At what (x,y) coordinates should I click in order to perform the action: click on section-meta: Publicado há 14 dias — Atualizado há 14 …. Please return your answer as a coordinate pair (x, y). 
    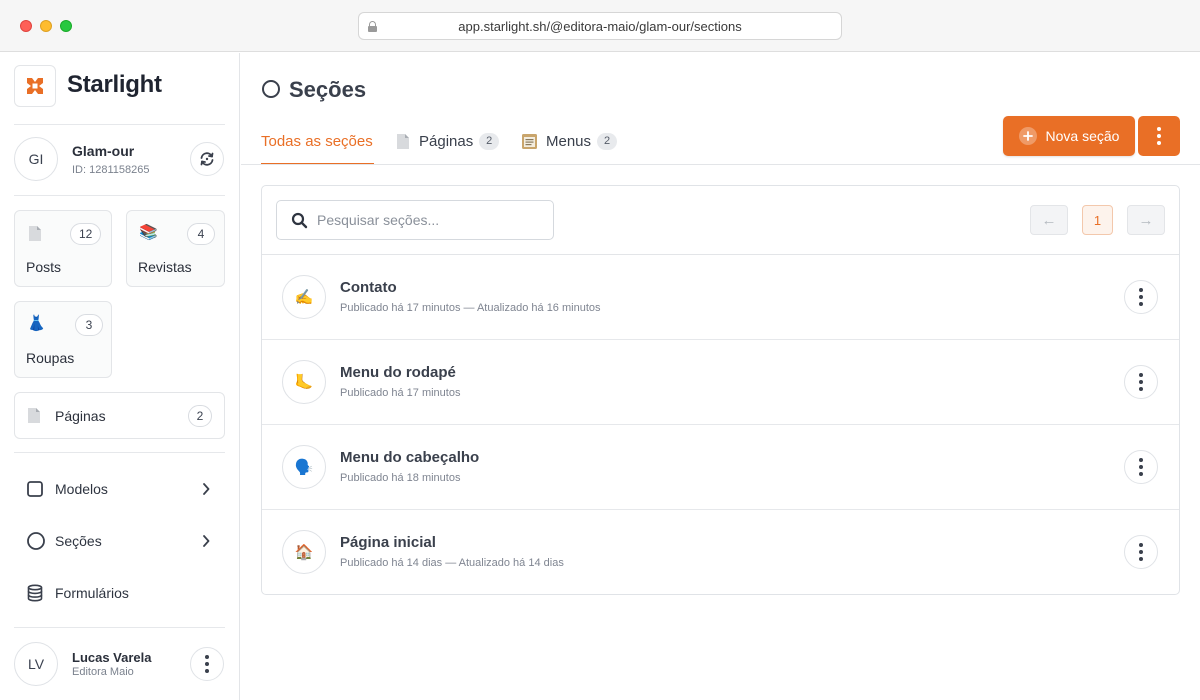
    Looking at the image, I should click on (452, 563).